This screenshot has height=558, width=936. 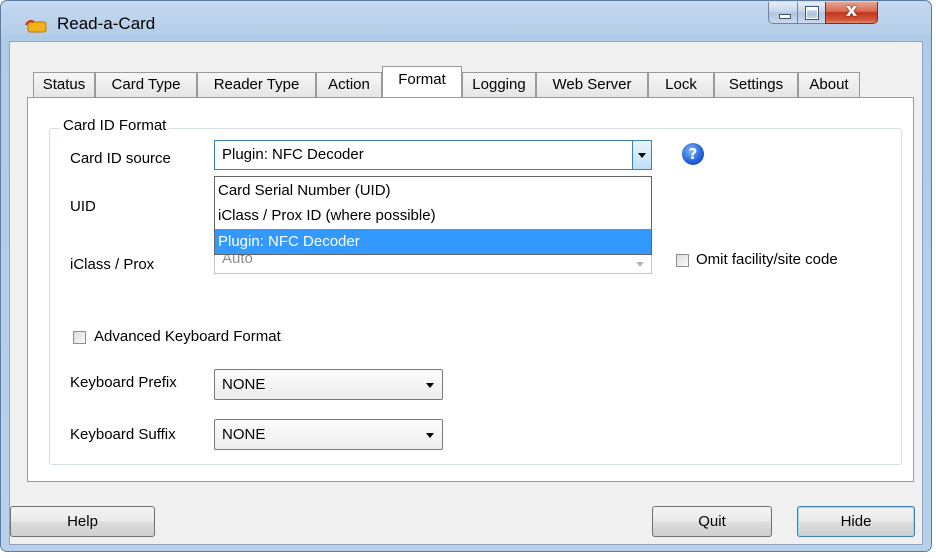 What do you see at coordinates (244, 434) in the screenshot?
I see `keyboard-suffix-value: NONE` at bounding box center [244, 434].